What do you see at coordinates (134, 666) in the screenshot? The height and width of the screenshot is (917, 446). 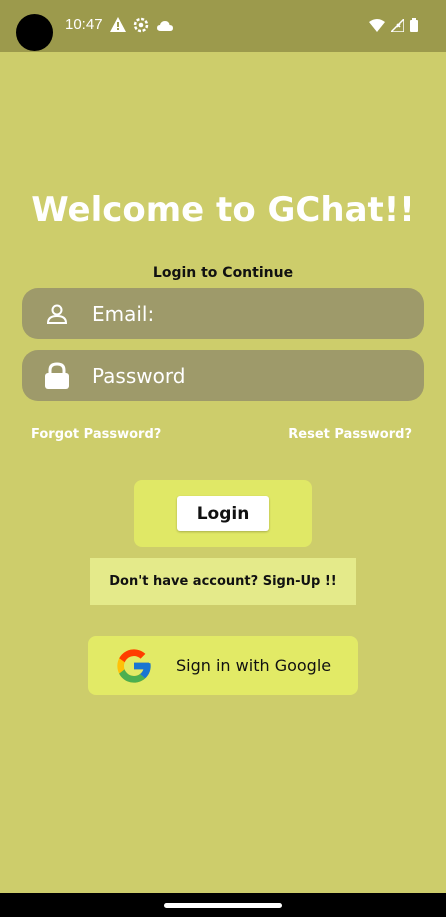 I see `google-logo-icon` at bounding box center [134, 666].